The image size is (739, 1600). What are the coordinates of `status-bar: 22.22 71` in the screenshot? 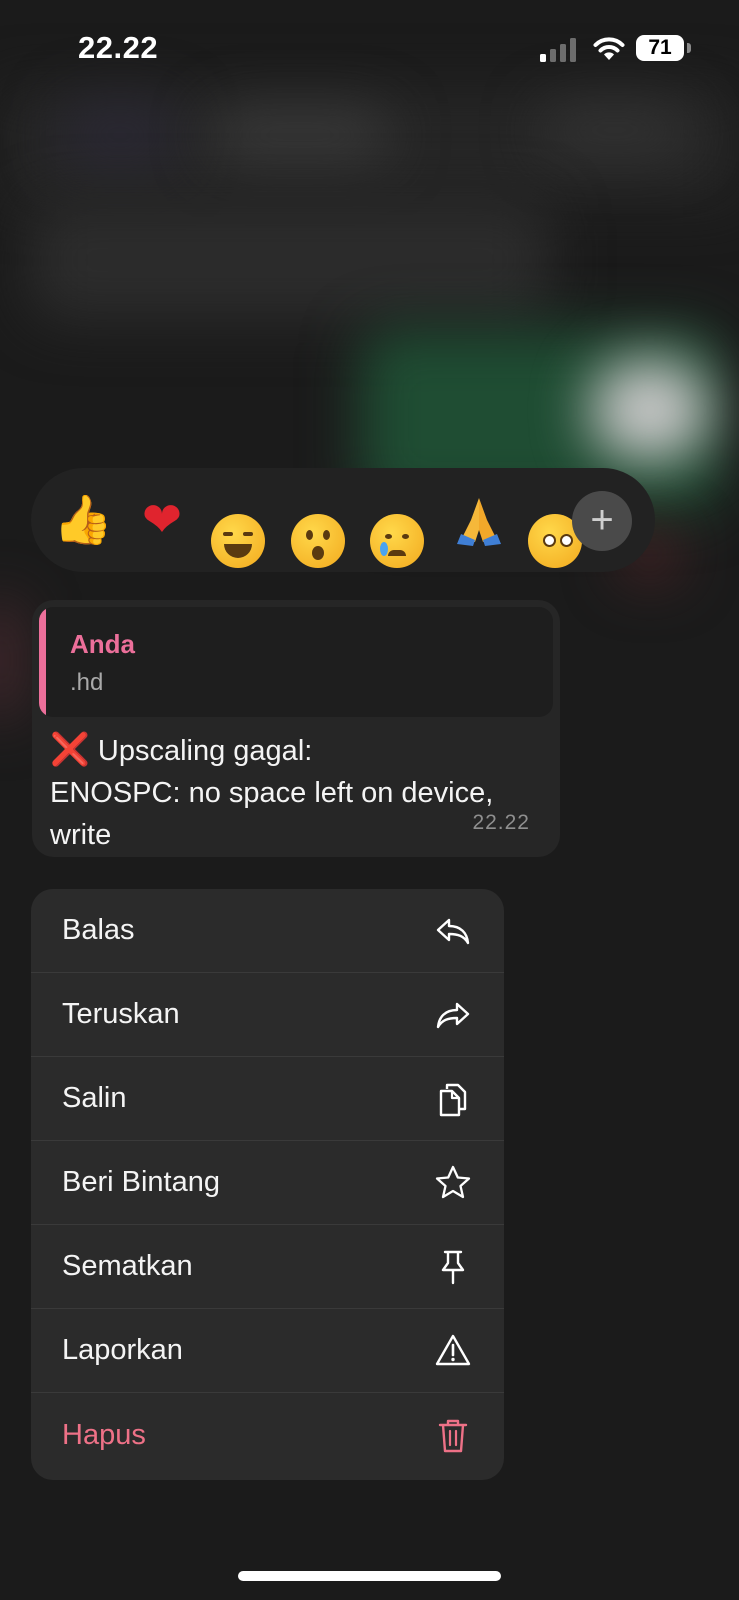 It's located at (369, 45).